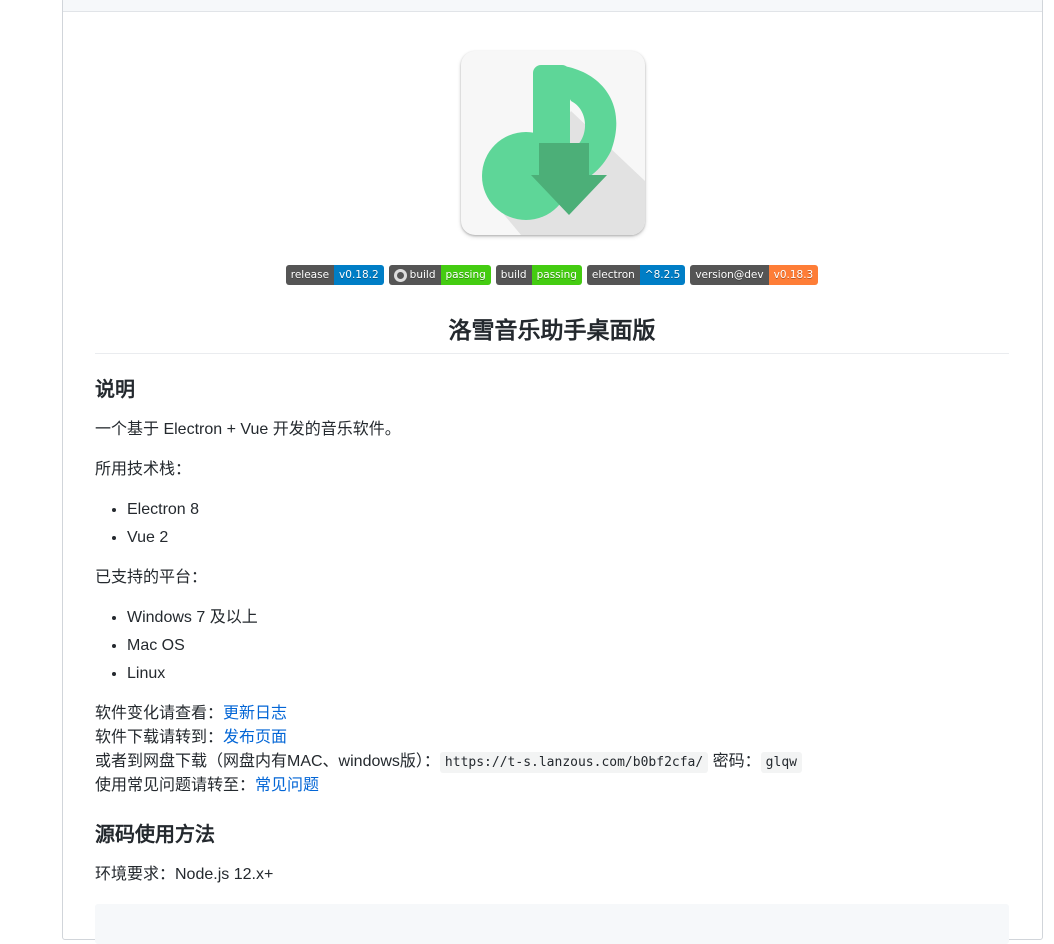 The width and height of the screenshot is (1054, 944). I want to click on intro-text: 一个基于 Electron + Vue 开发的音乐软件。, so click(248, 429).